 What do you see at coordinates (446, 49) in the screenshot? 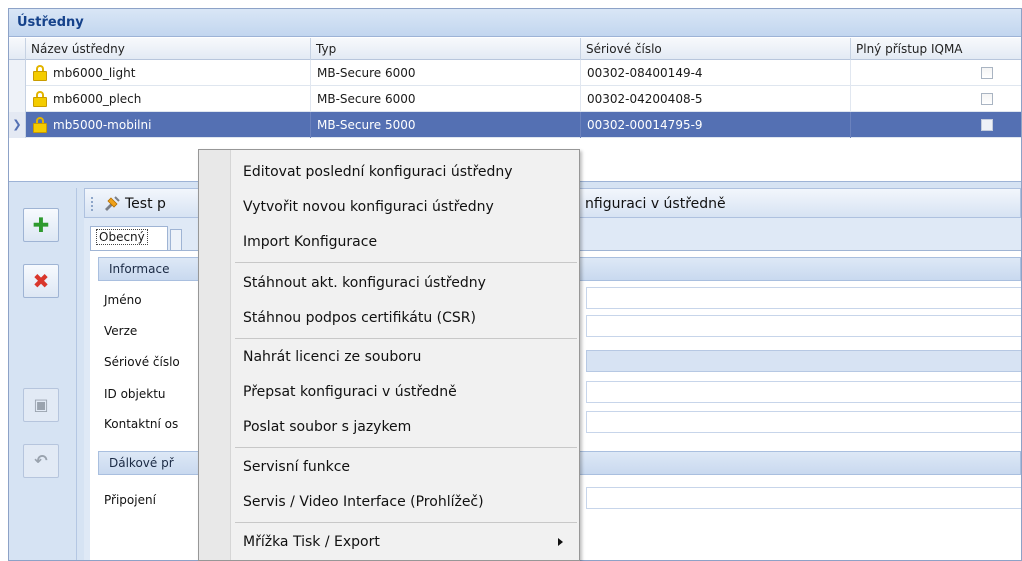
I see `column-header-type: Typ` at bounding box center [446, 49].